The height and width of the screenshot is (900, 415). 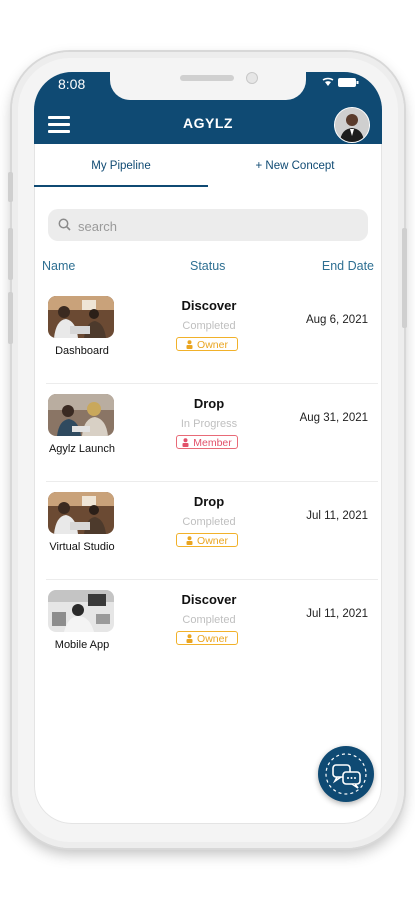 I want to click on device-notch, so click(x=208, y=86).